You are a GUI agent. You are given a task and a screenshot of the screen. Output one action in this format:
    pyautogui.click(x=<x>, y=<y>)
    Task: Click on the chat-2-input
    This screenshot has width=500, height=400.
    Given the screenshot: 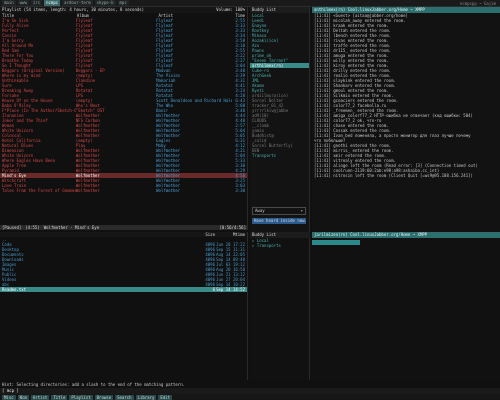 What is the action you would take?
    pyautogui.click(x=336, y=242)
    